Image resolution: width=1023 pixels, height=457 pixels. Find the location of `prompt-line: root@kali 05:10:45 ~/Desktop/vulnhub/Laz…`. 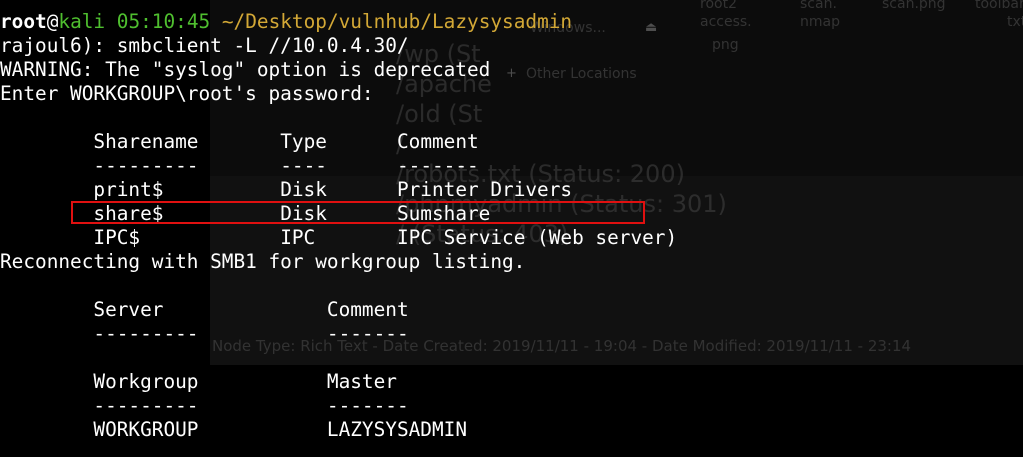

prompt-line: root@kali 05:10:45 ~/Desktop/vulnhub/Laz… is located at coordinates (511, 22).